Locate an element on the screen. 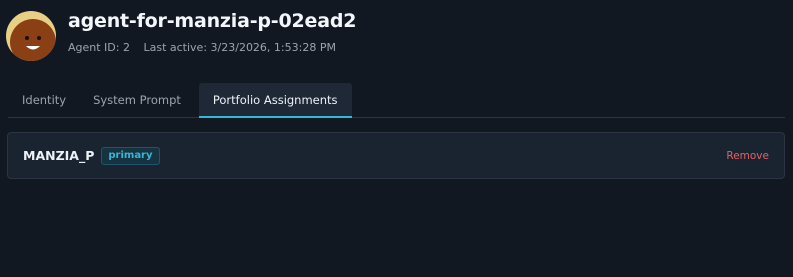 The height and width of the screenshot is (277, 793). tab-system-prompt: System Prompt is located at coordinates (146, 100).